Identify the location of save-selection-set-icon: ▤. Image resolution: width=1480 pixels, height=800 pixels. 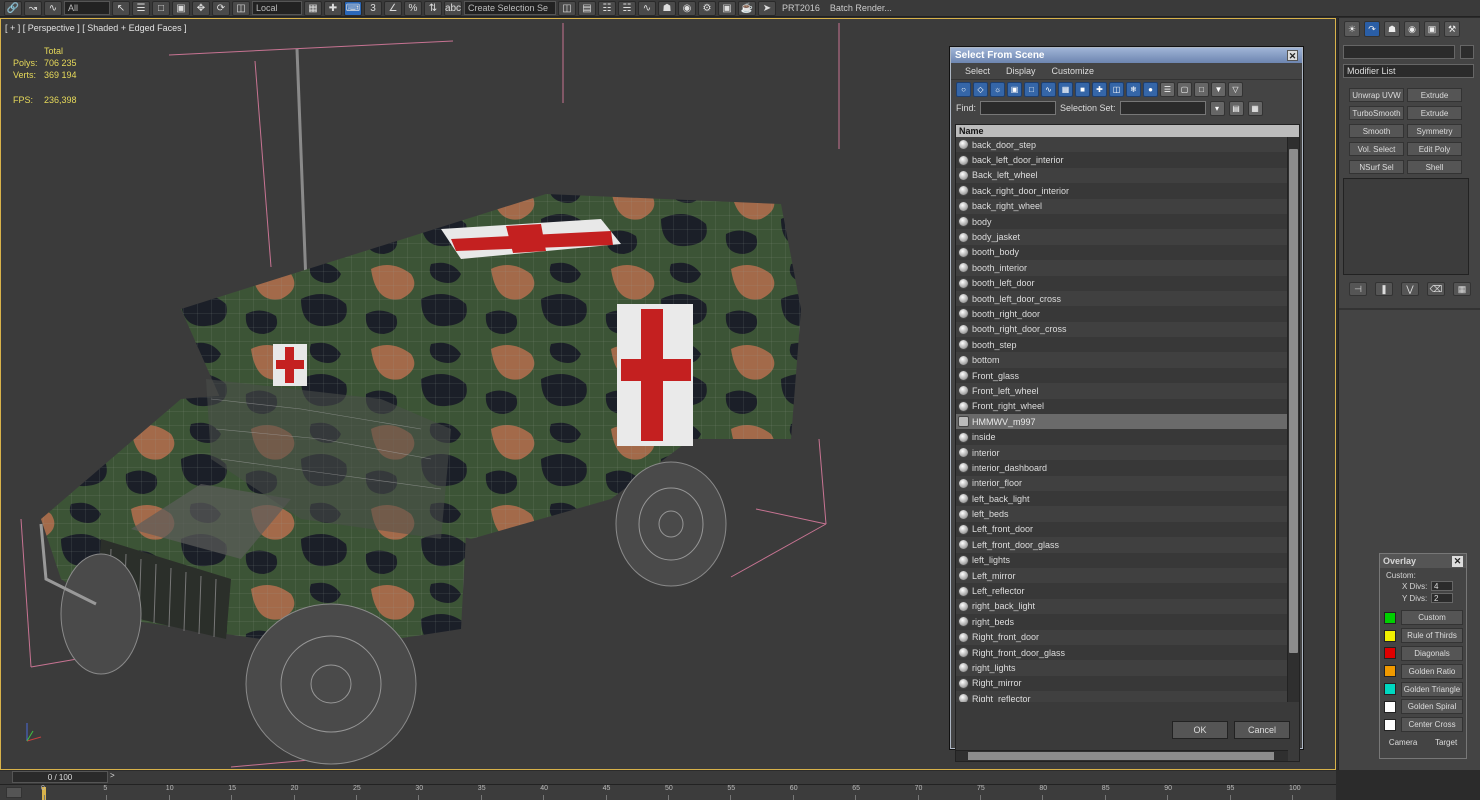
(1236, 108).